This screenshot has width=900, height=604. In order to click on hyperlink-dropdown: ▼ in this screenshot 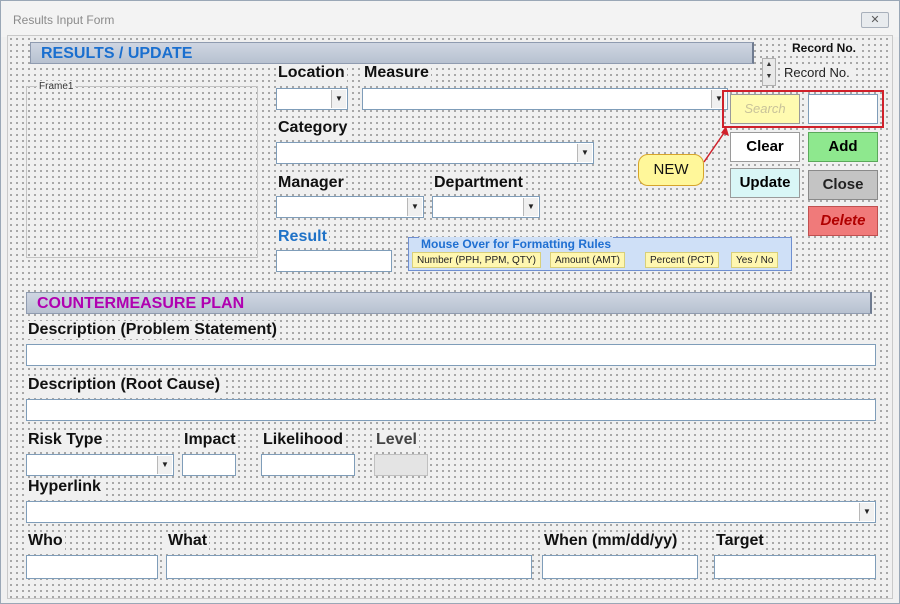, I will do `click(451, 512)`.